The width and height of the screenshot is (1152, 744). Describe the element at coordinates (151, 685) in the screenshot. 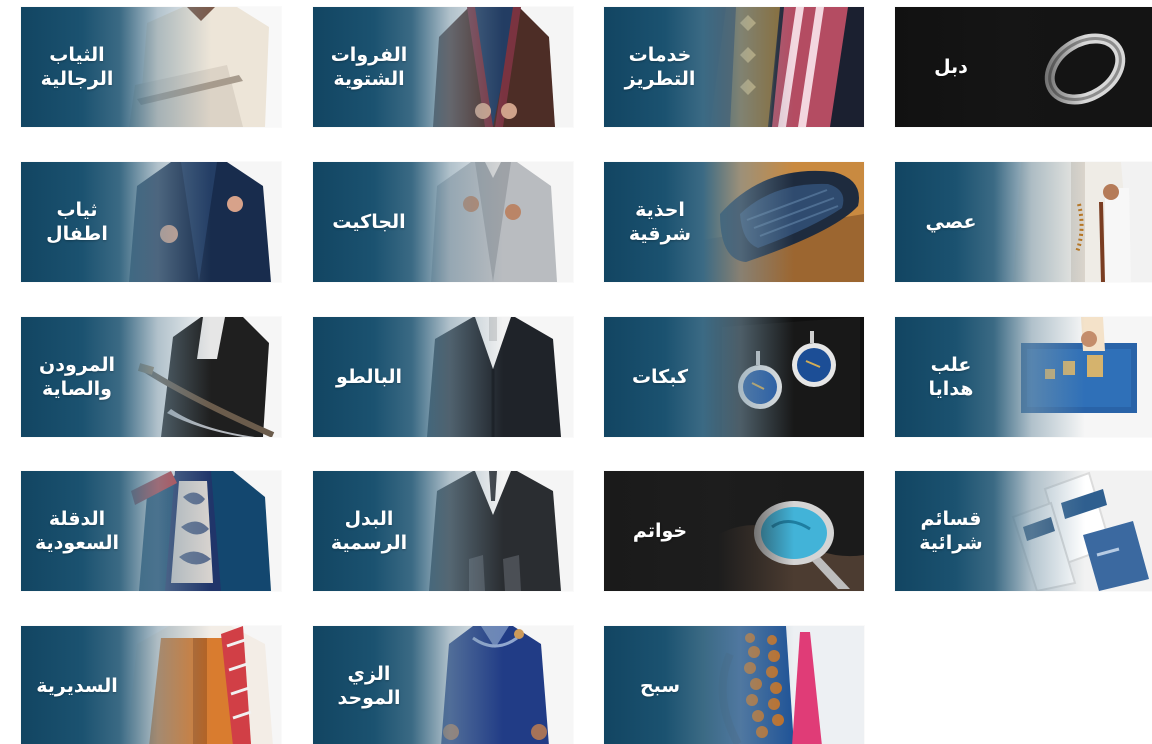

I see `category-card-sudairiya: السديرية` at that location.